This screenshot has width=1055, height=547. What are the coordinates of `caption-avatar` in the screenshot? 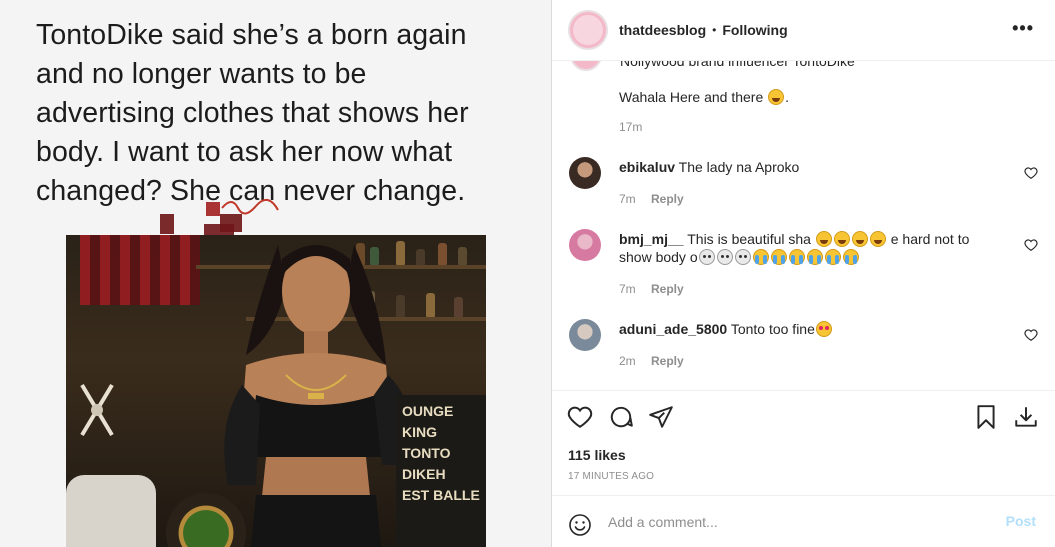 It's located at (586, 66).